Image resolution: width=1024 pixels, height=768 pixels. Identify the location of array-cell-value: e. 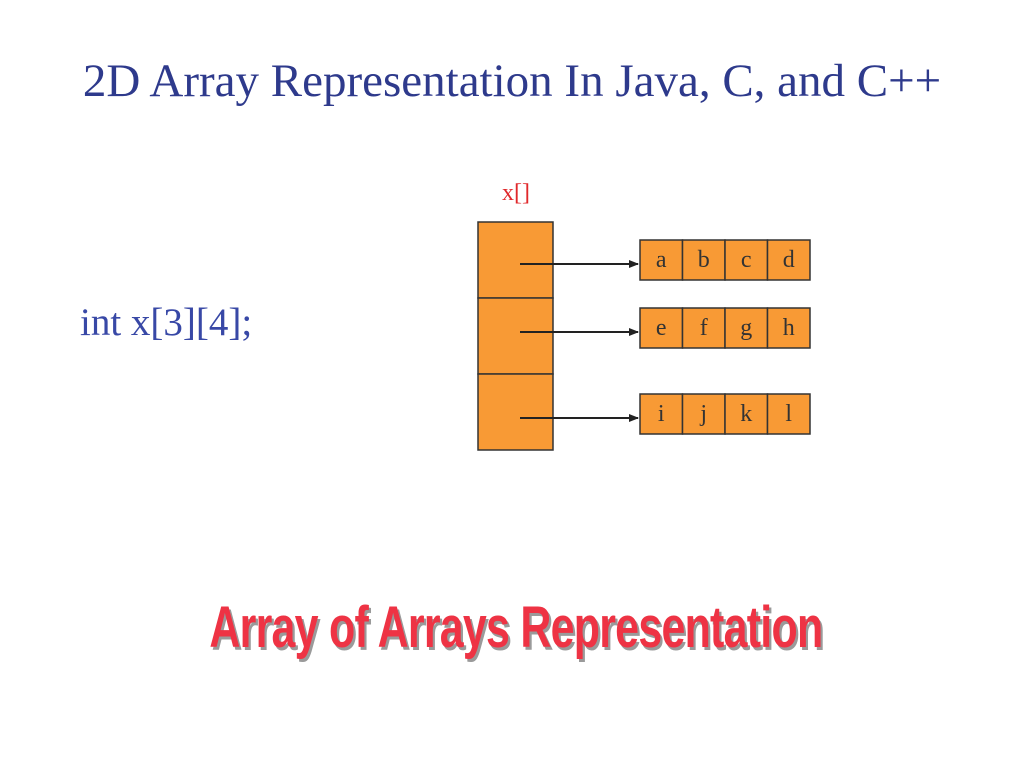
(661, 328).